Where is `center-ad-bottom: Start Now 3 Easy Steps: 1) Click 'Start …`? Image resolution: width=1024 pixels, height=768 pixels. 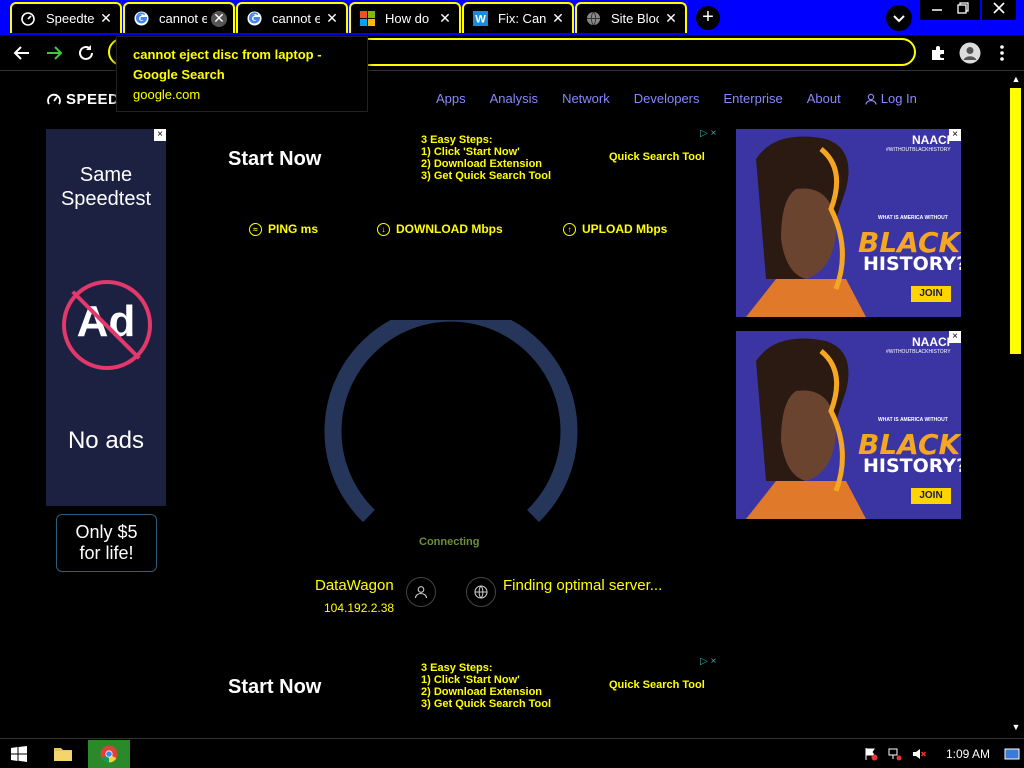
center-ad-bottom: Start Now 3 Easy Steps: 1) Click 'Start … is located at coordinates (474, 692).